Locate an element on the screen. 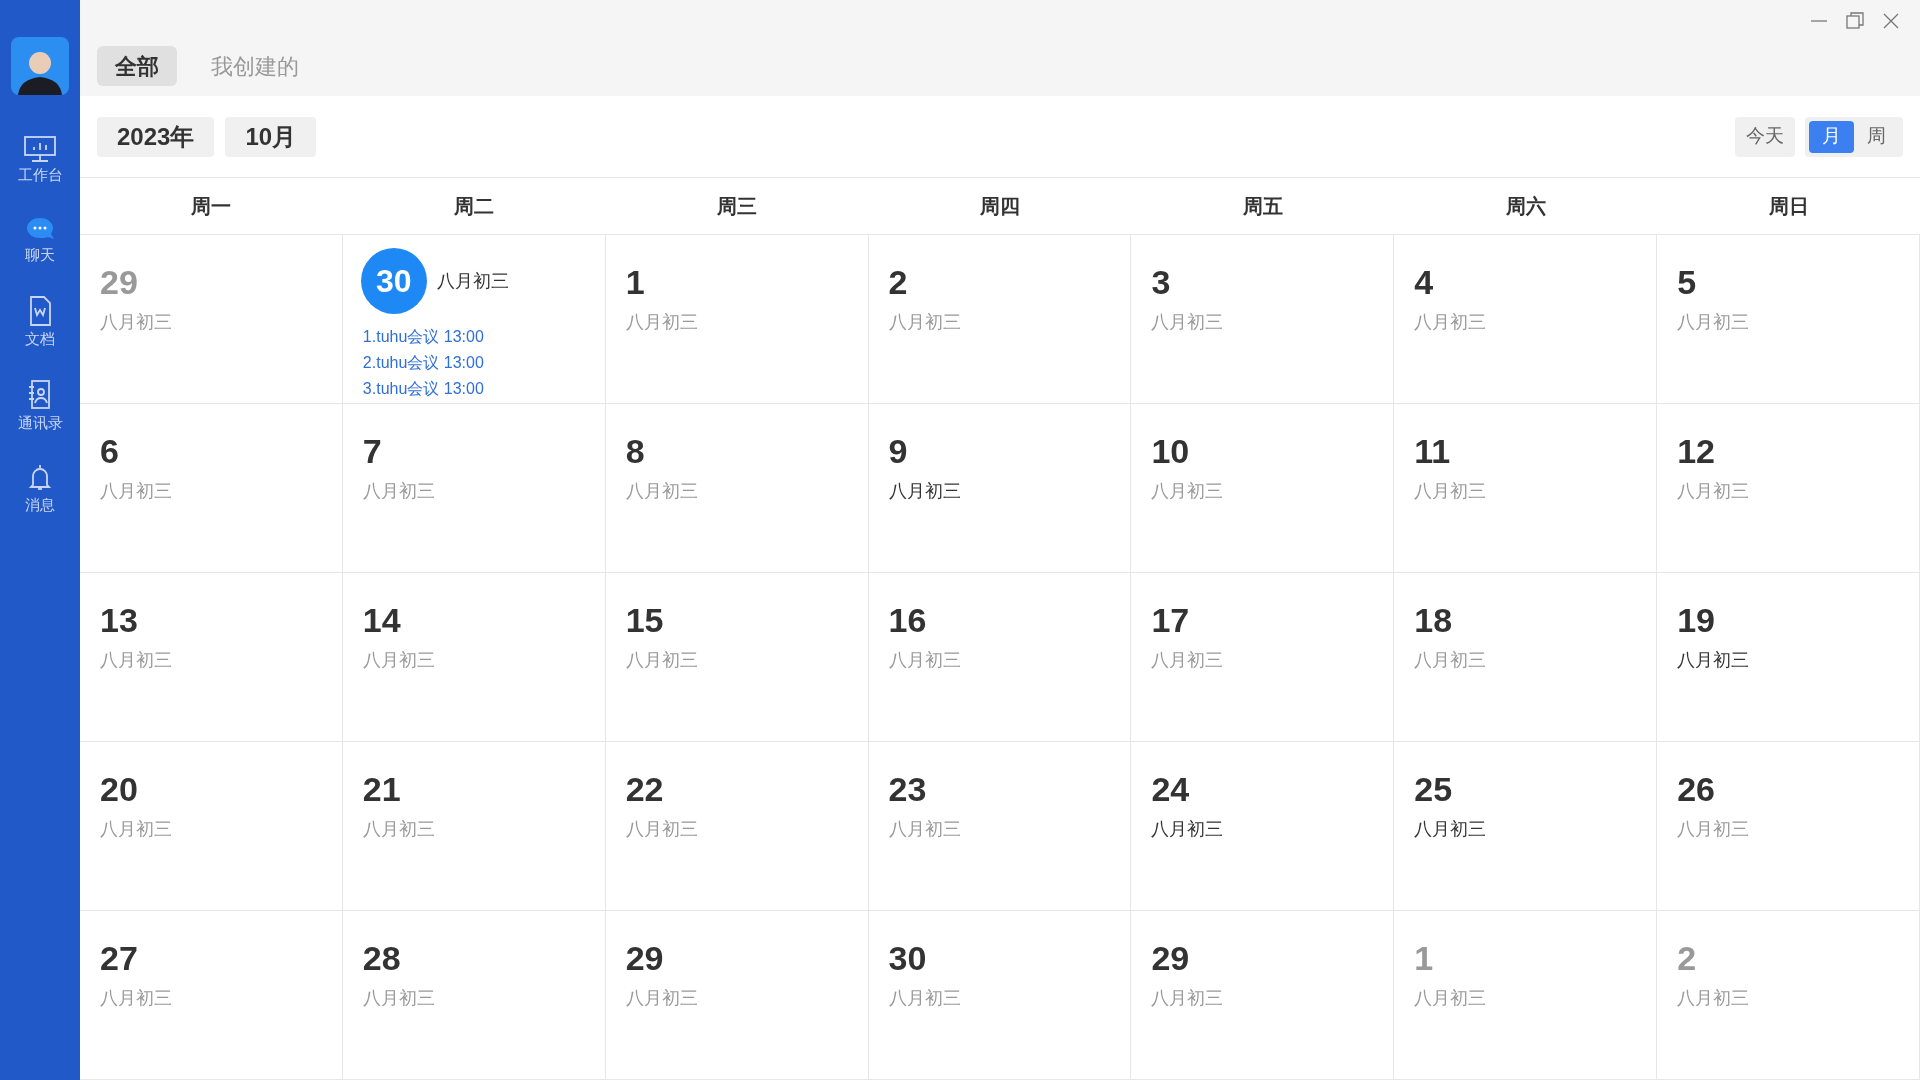 The width and height of the screenshot is (1920, 1080). day-cell: 26 八月初三 is located at coordinates (1788, 826).